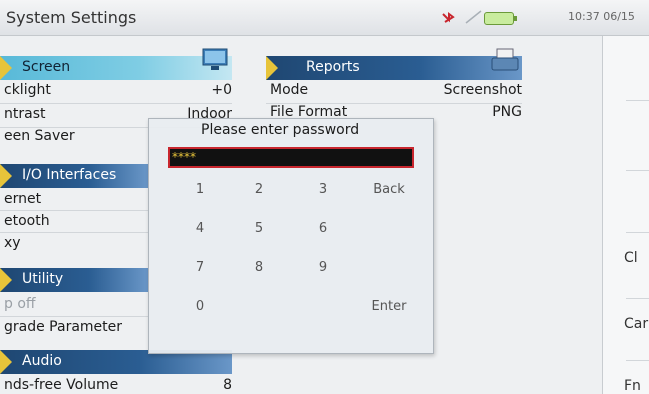 Image resolution: width=649 pixels, height=394 pixels. I want to click on battery-icon, so click(500, 18).